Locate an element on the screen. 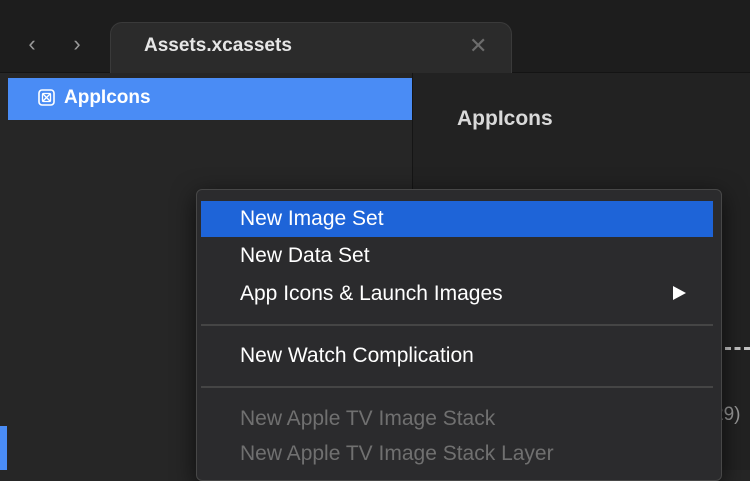 The width and height of the screenshot is (750, 481). menu-item-app-icons-launch-images: App Icons & Launch Images is located at coordinates (457, 294).